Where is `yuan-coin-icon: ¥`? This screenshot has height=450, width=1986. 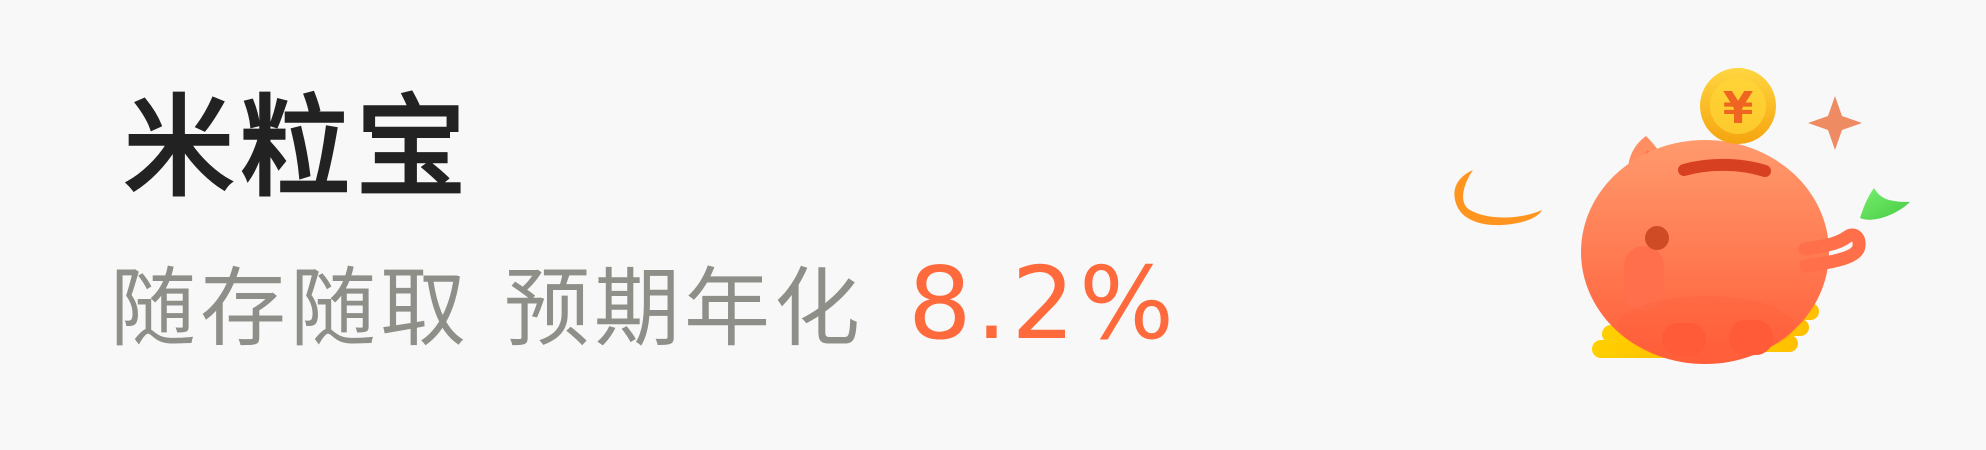 yuan-coin-icon: ¥ is located at coordinates (1738, 106).